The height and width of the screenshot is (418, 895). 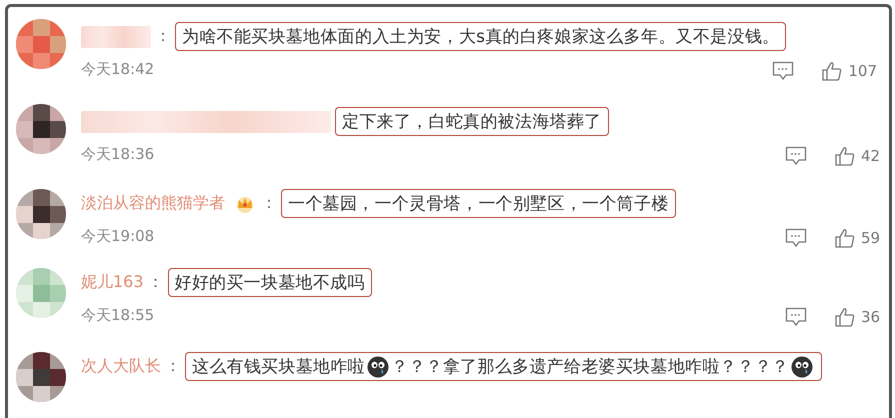 I want to click on comment-text: 为啥不能买块墓地体面的入土为安，大s真的白疼娘家这么多年。又不是没钱。, so click(x=480, y=36).